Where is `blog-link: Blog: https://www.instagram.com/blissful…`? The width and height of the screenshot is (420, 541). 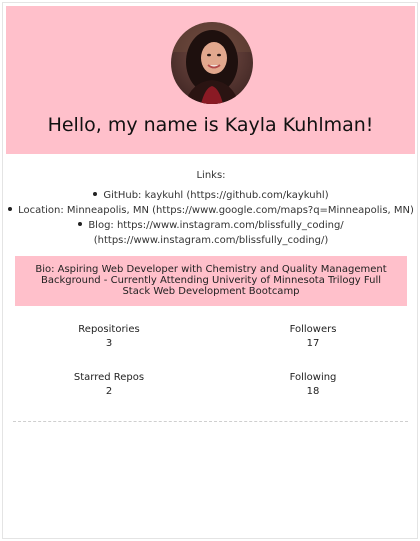 blog-link: Blog: https://www.instagram.com/blissful… is located at coordinates (215, 225).